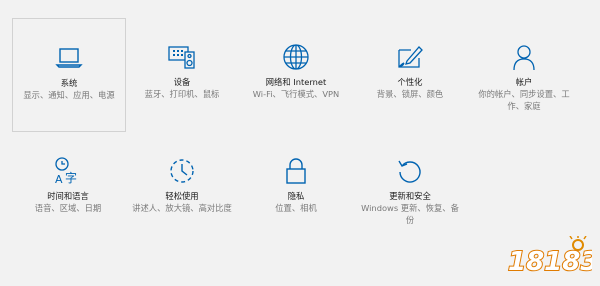 This screenshot has height=286, width=600. I want to click on tile-privacy-title: 隐私, so click(296, 196).